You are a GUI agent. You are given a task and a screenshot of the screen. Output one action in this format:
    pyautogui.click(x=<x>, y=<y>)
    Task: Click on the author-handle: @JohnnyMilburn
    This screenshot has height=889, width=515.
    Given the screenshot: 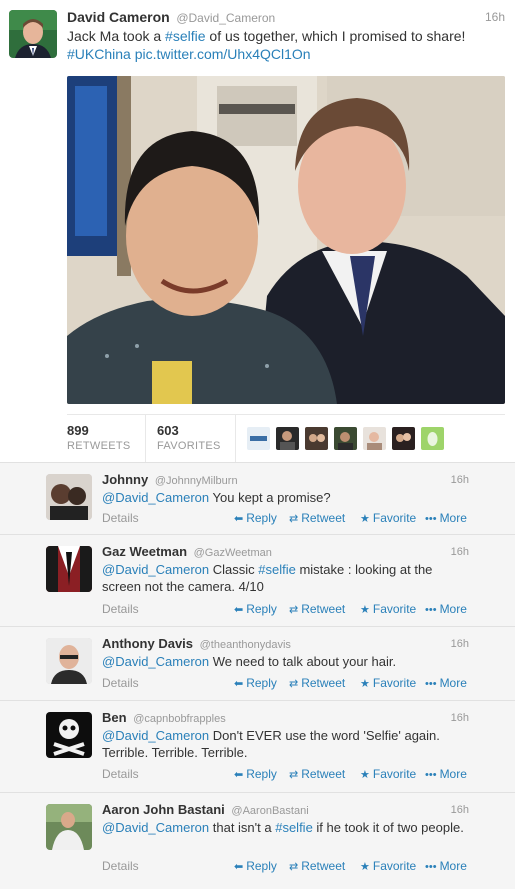 What is the action you would take?
    pyautogui.click(x=196, y=481)
    